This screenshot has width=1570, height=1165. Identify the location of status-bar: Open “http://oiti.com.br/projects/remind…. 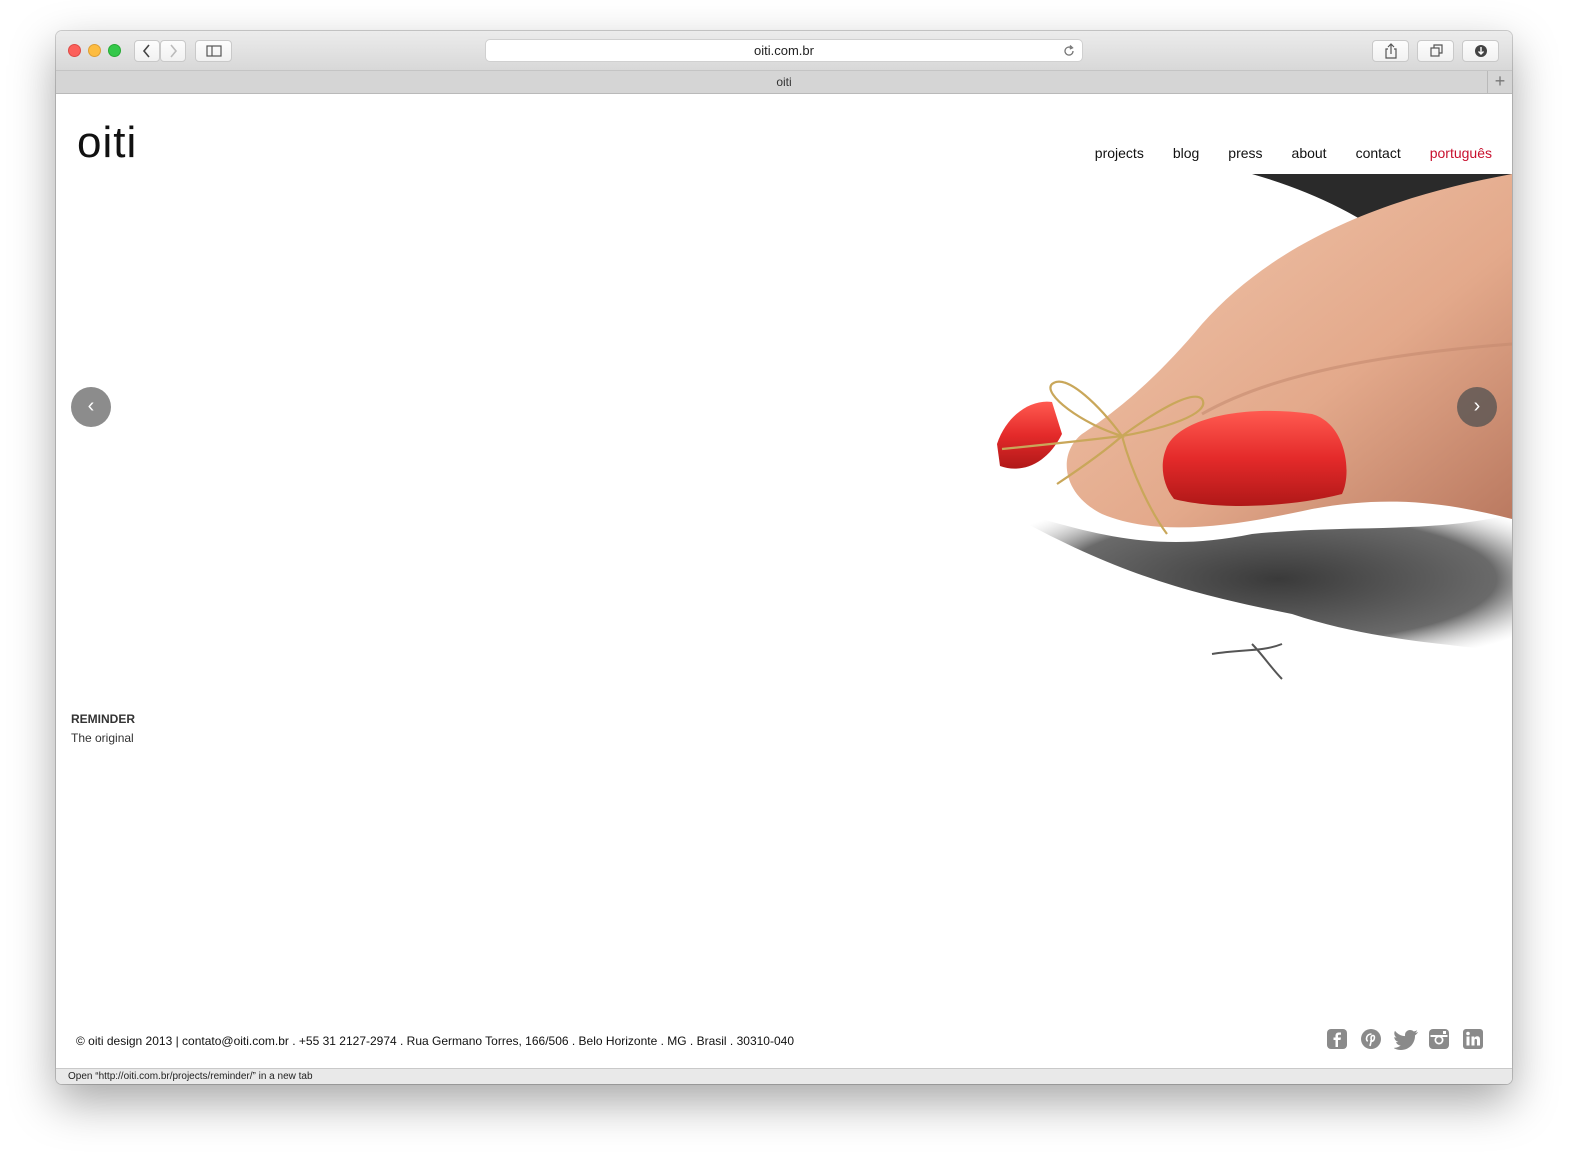
(784, 1076).